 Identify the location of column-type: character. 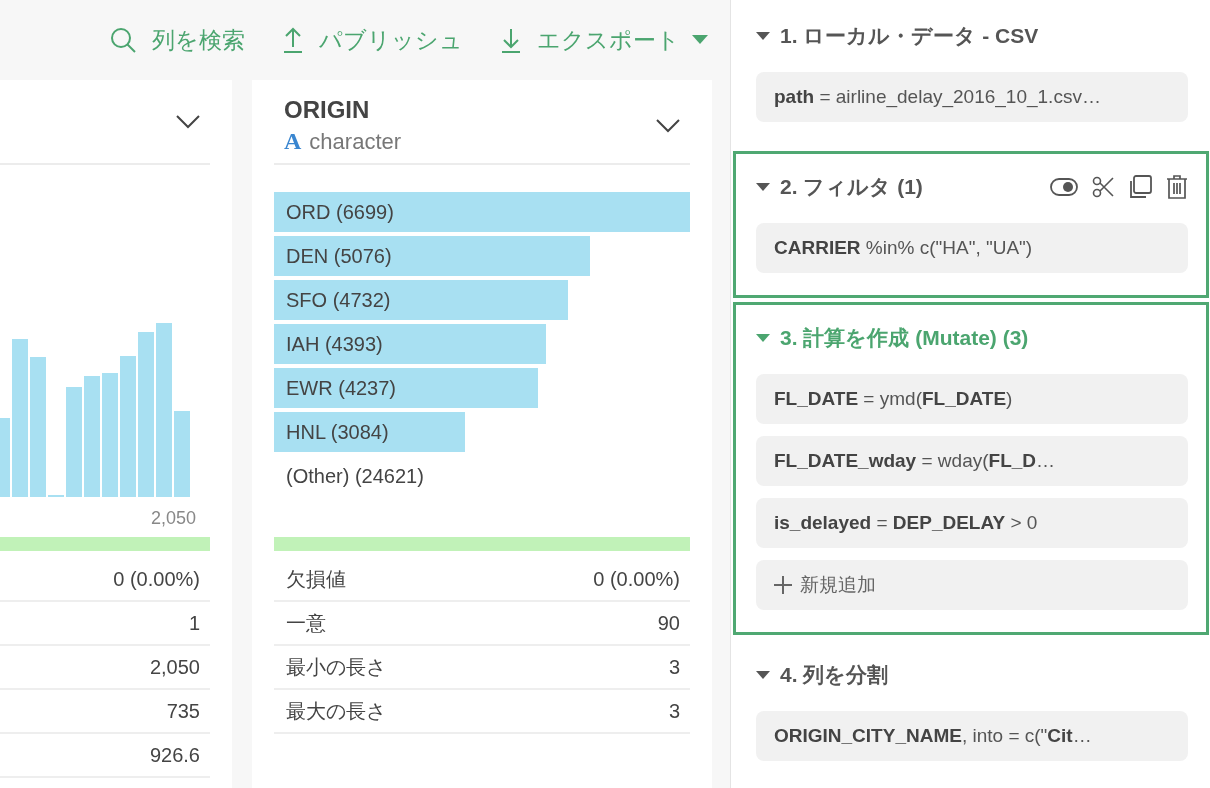
(355, 142).